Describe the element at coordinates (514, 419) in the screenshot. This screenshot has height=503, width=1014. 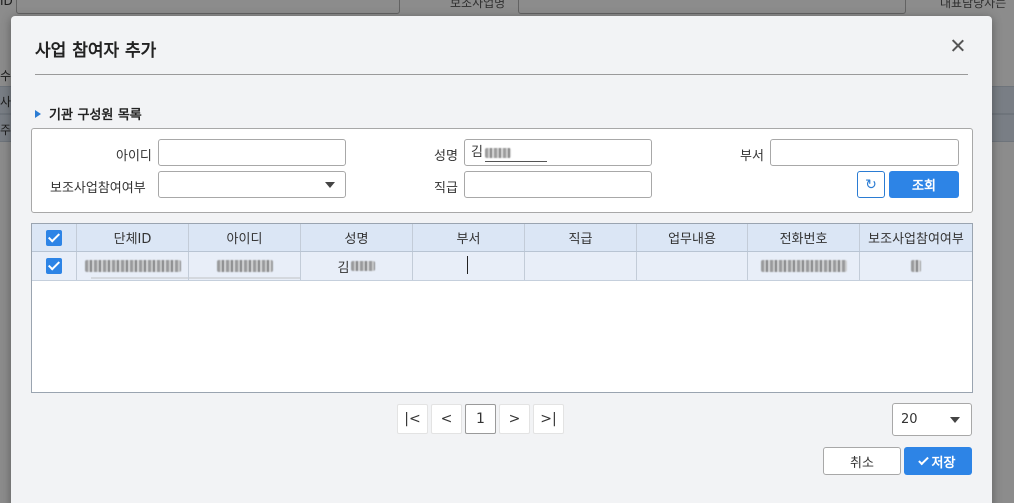
I see `next-page-button: >` at that location.